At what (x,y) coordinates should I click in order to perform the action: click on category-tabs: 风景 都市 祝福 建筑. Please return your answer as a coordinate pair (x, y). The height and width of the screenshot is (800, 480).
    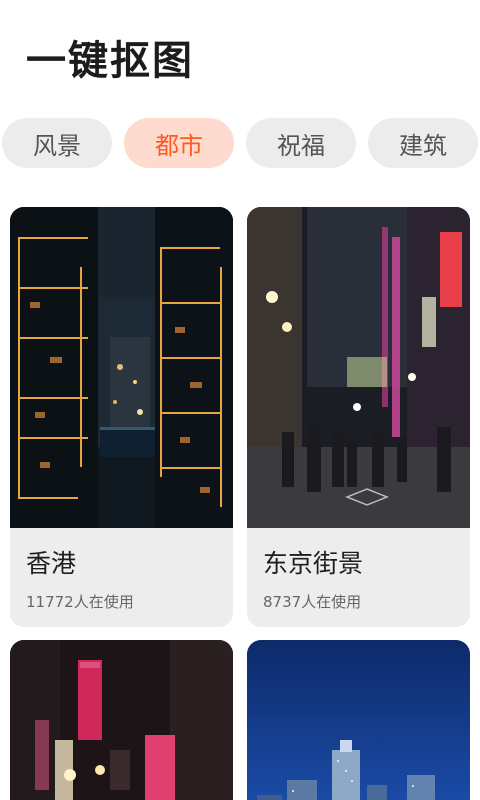
    Looking at the image, I should click on (241, 144).